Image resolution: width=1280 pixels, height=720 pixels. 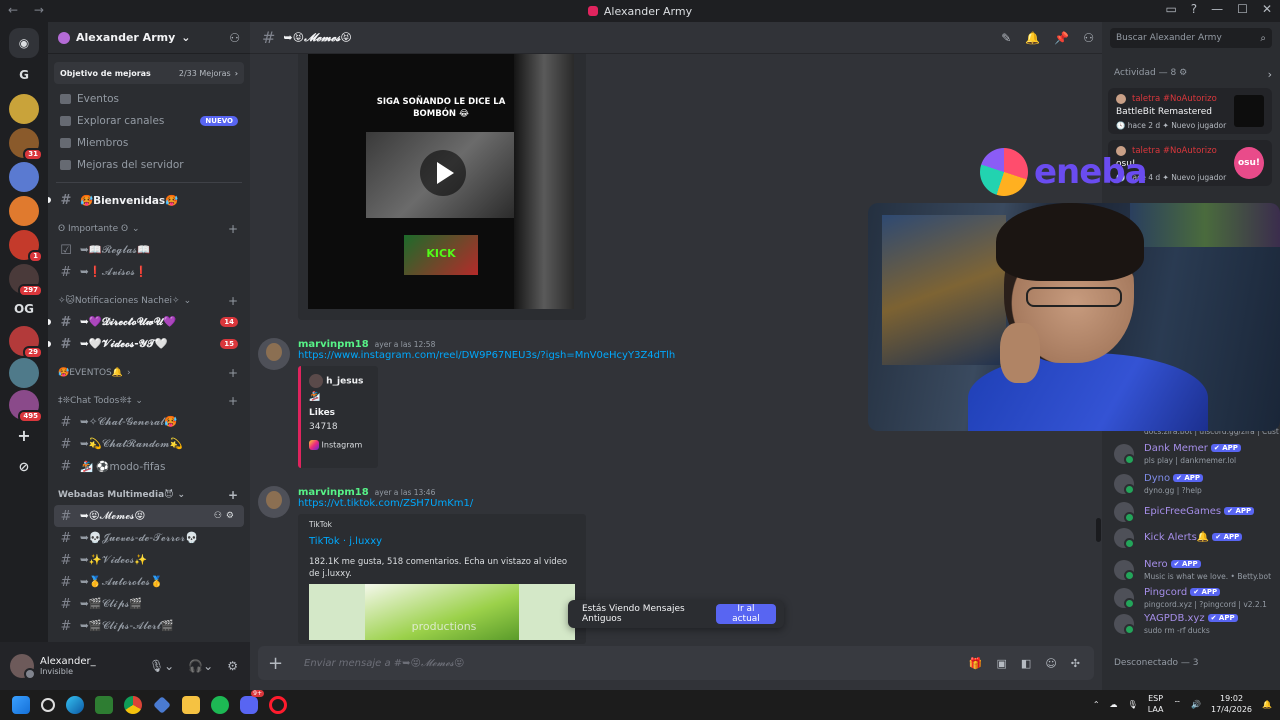 What do you see at coordinates (161, 666) in the screenshot?
I see `microphone-icon: 🎙⌄` at bounding box center [161, 666].